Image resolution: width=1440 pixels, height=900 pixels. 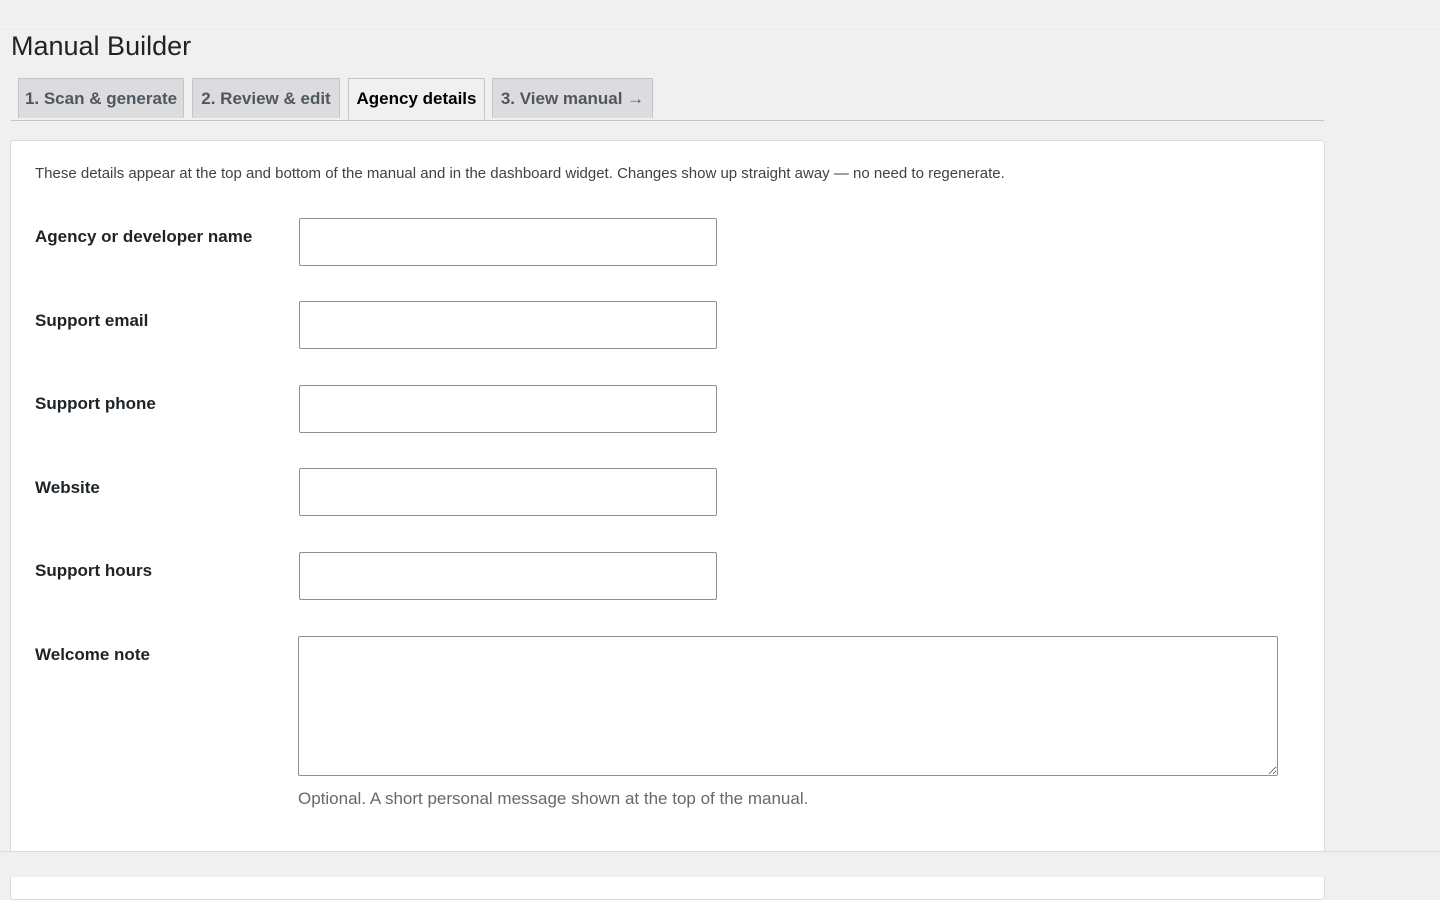 What do you see at coordinates (92, 654) in the screenshot?
I see `welcome-note-label: Welcome note` at bounding box center [92, 654].